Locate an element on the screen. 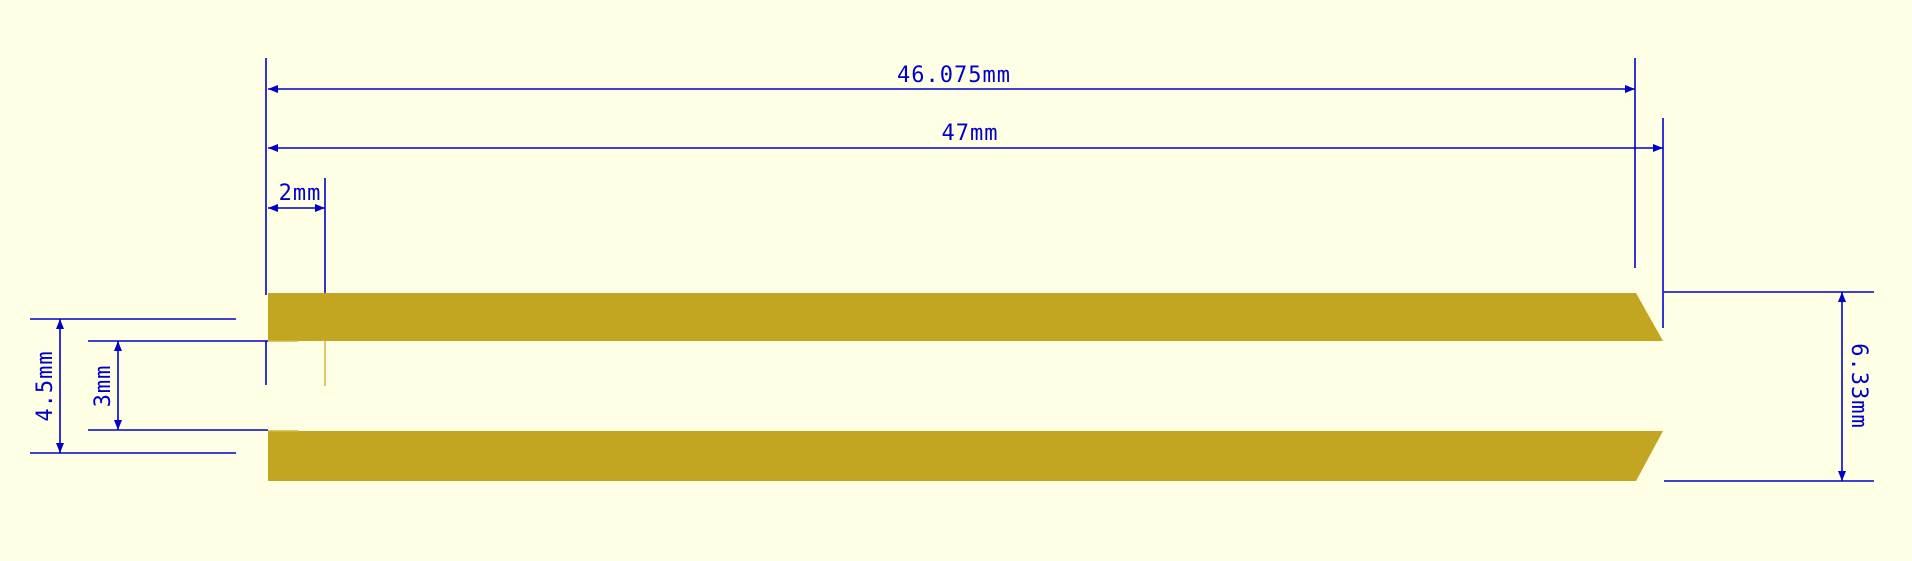  dim-label-2: 2mm is located at coordinates (300, 193).